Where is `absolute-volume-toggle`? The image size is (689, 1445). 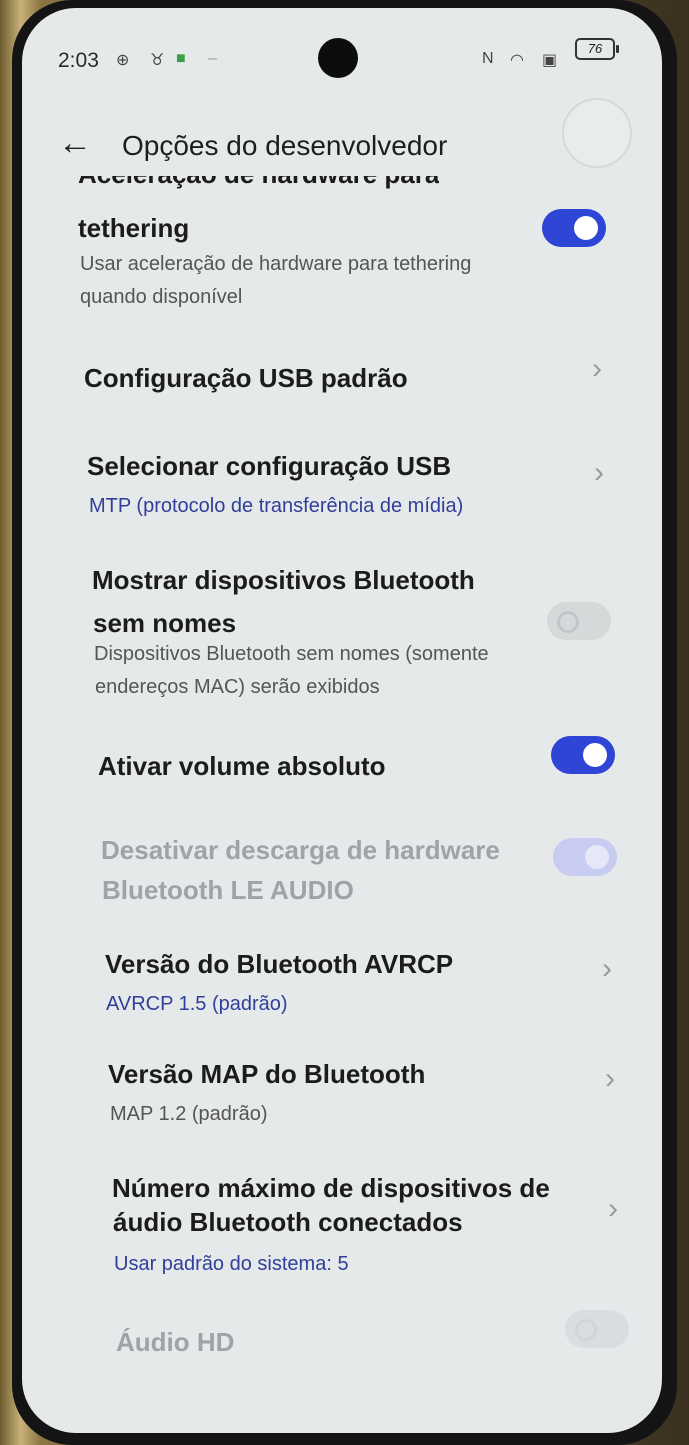
absolute-volume-toggle is located at coordinates (583, 755).